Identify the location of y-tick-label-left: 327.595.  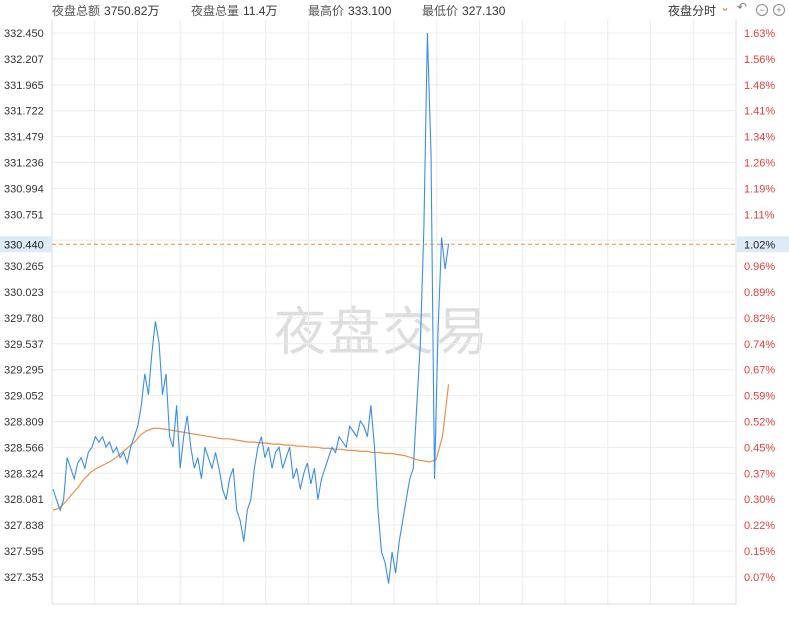
(24, 552).